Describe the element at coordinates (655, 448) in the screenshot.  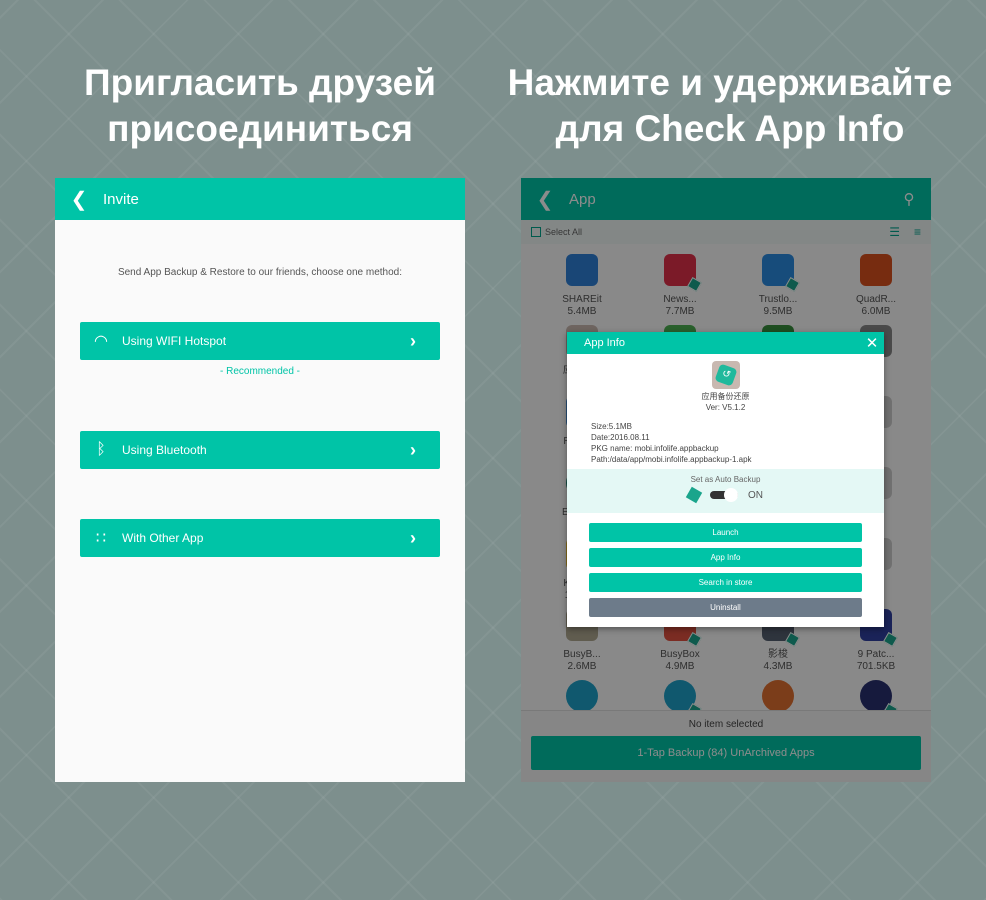
I see `app-pkg: PKG name: mobi.infolife.appbackup` at that location.